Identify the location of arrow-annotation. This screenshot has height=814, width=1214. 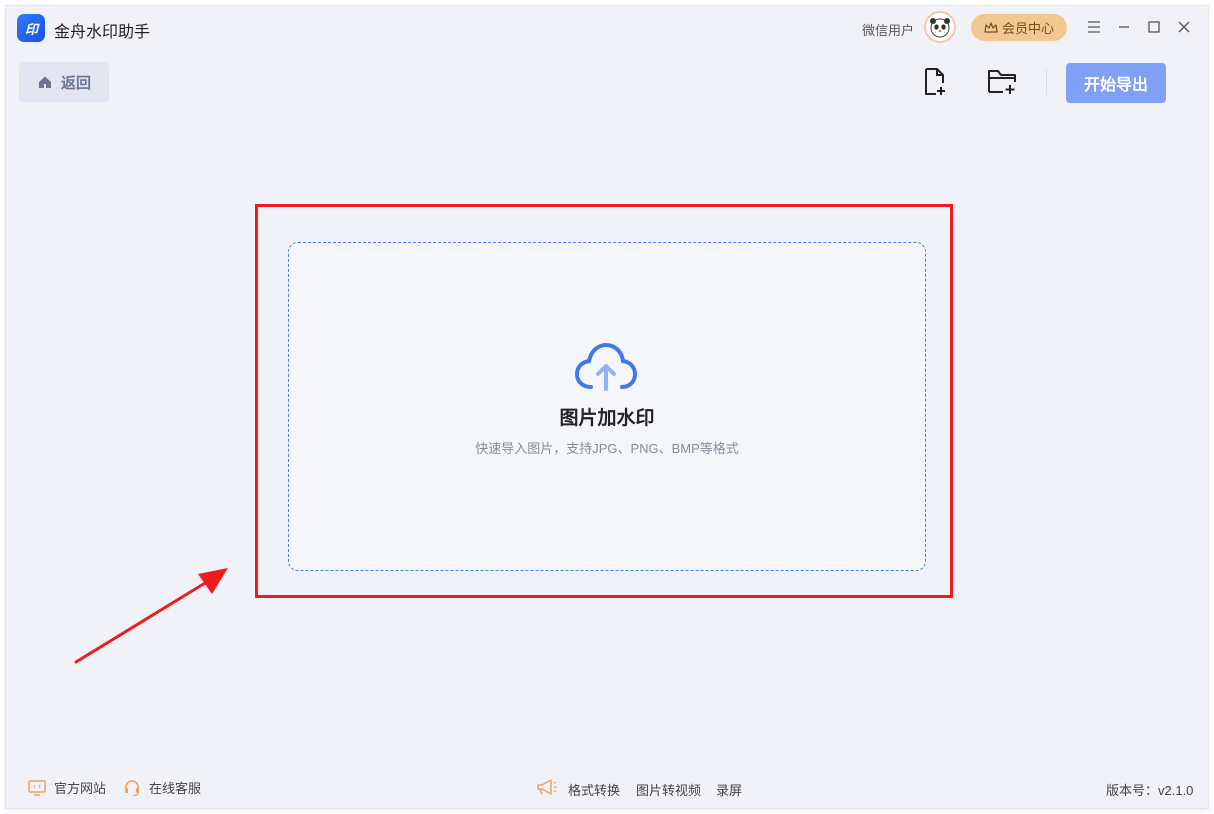
(151, 616).